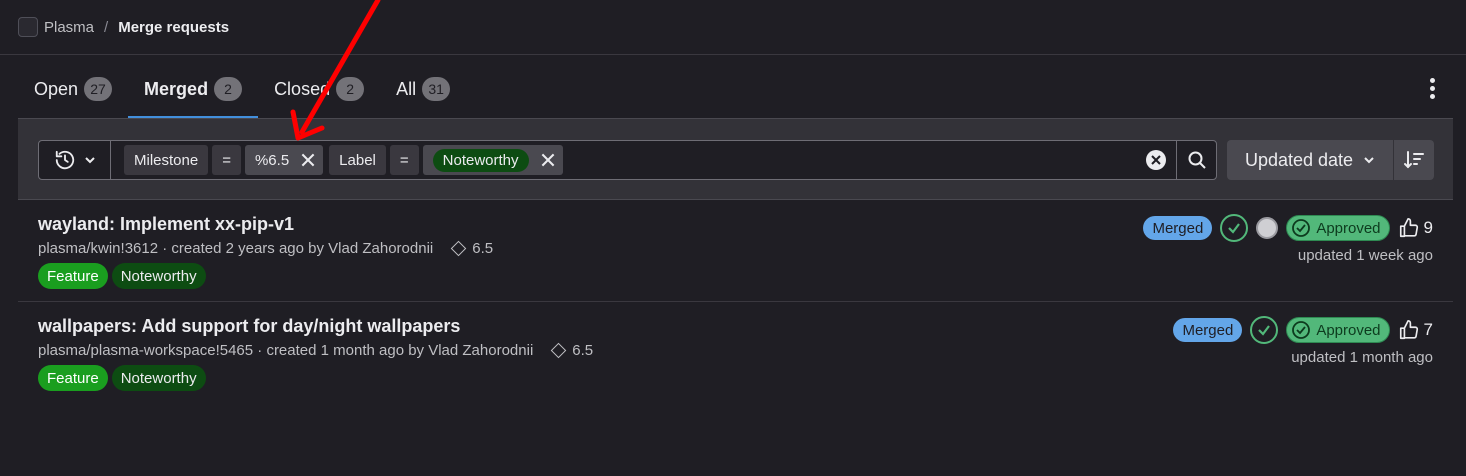 The width and height of the screenshot is (1466, 476). I want to click on tab-label: Merged, so click(176, 88).